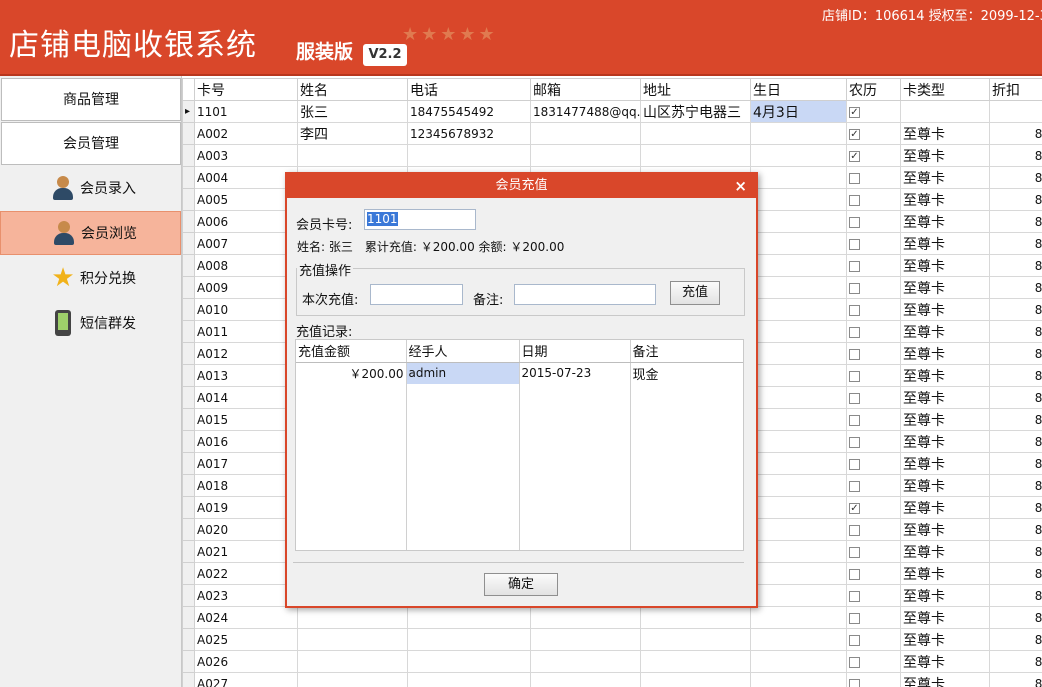  Describe the element at coordinates (945, 89) in the screenshot. I see `column-header-card-type: 卡类型` at that location.